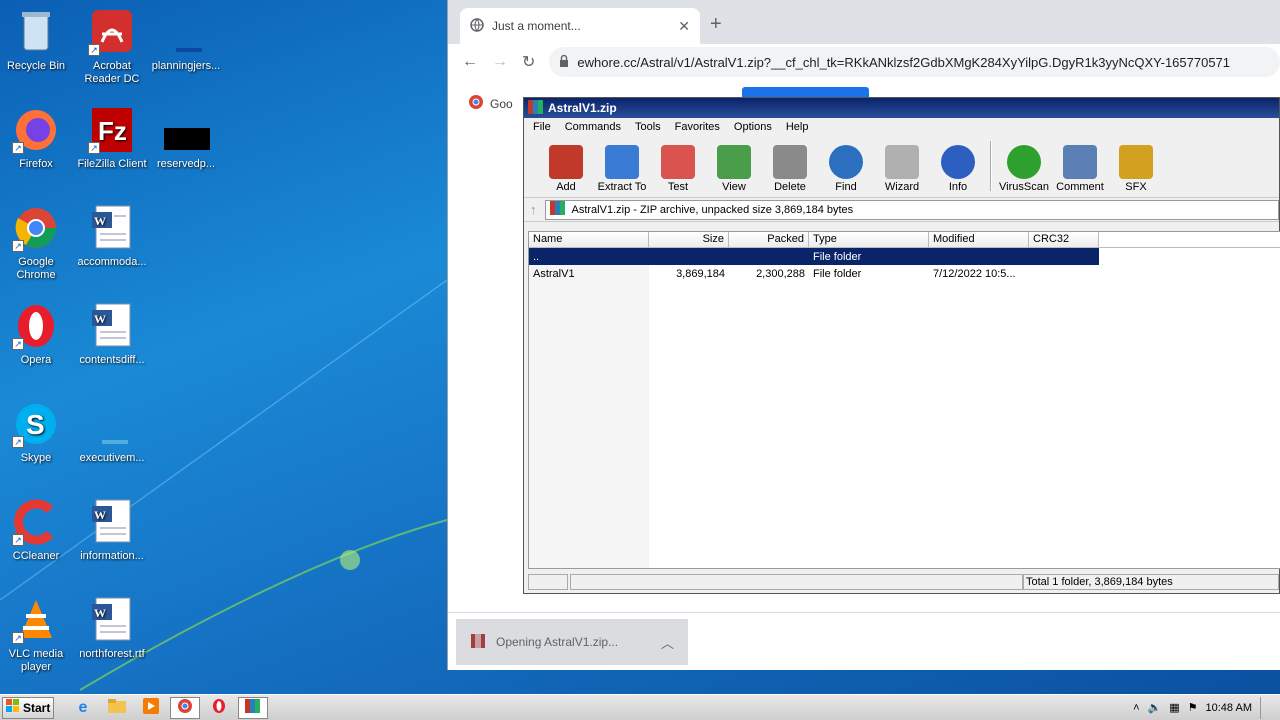 This screenshot has width=1280, height=720. What do you see at coordinates (790, 171) in the screenshot?
I see `tool-delete-button: Delete` at bounding box center [790, 171].